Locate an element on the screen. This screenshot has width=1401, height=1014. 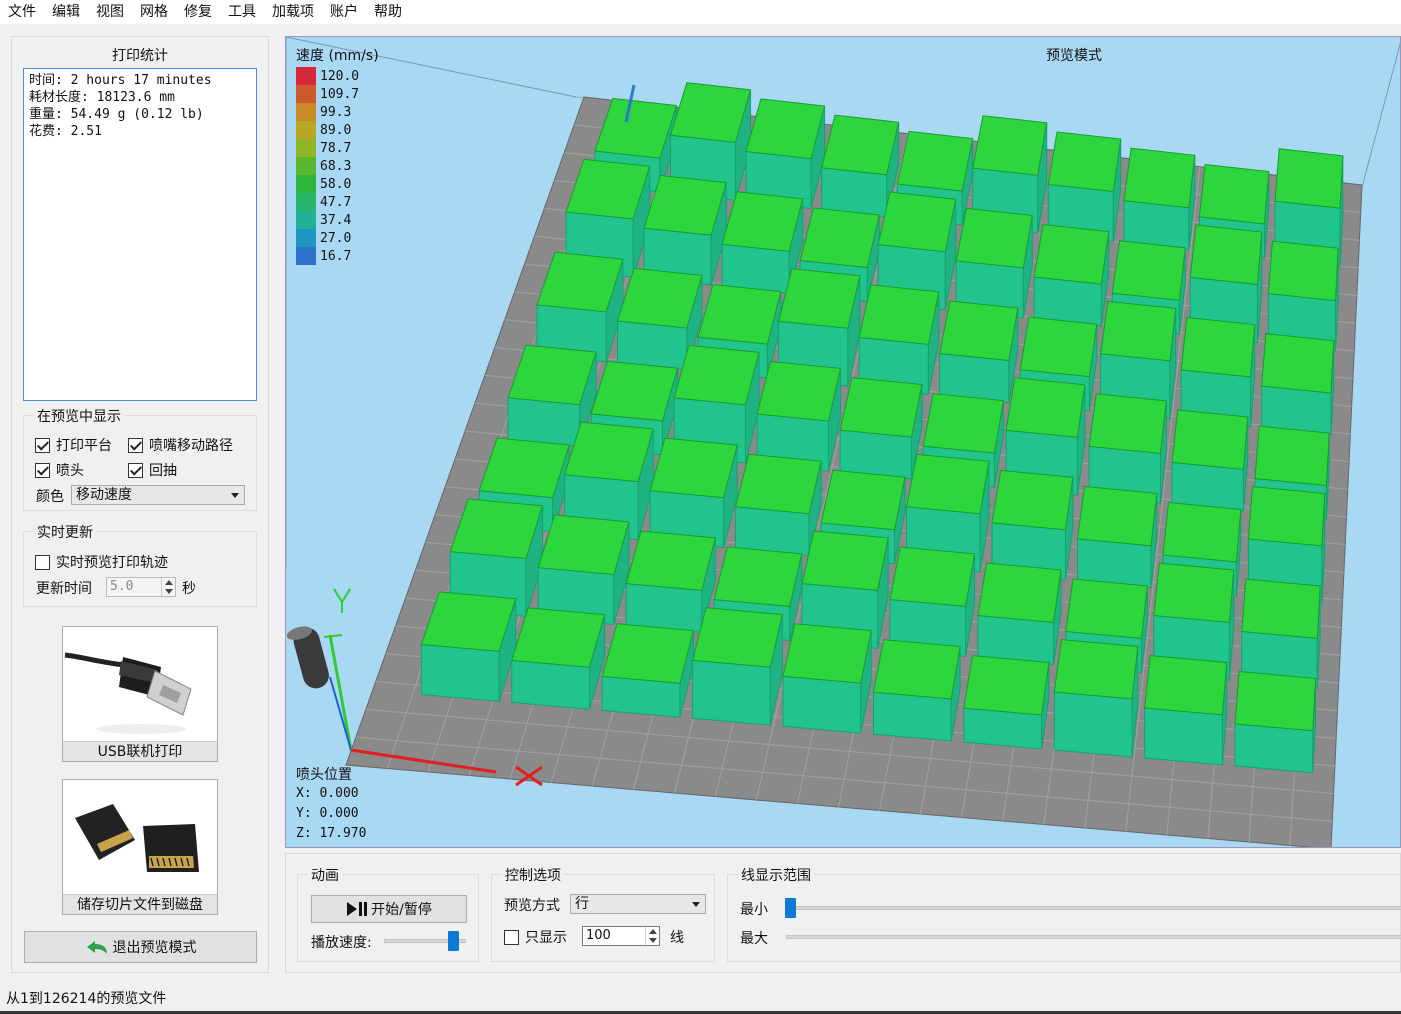
realtime-title: 实时更新 is located at coordinates (65, 532).